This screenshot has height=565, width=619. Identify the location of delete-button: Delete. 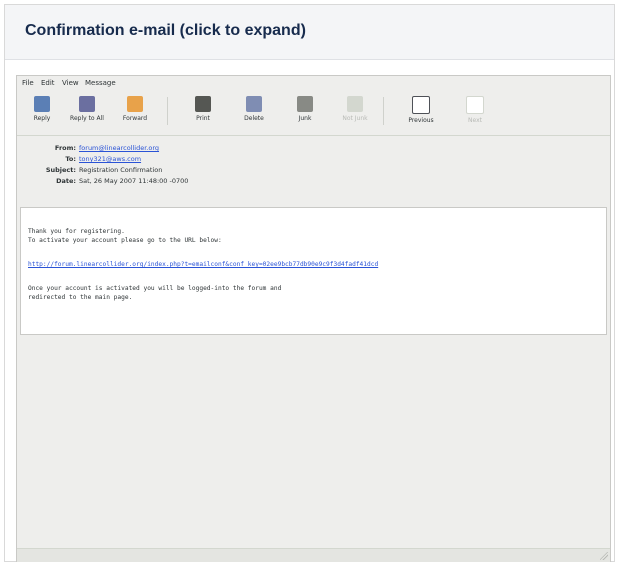
(254, 112).